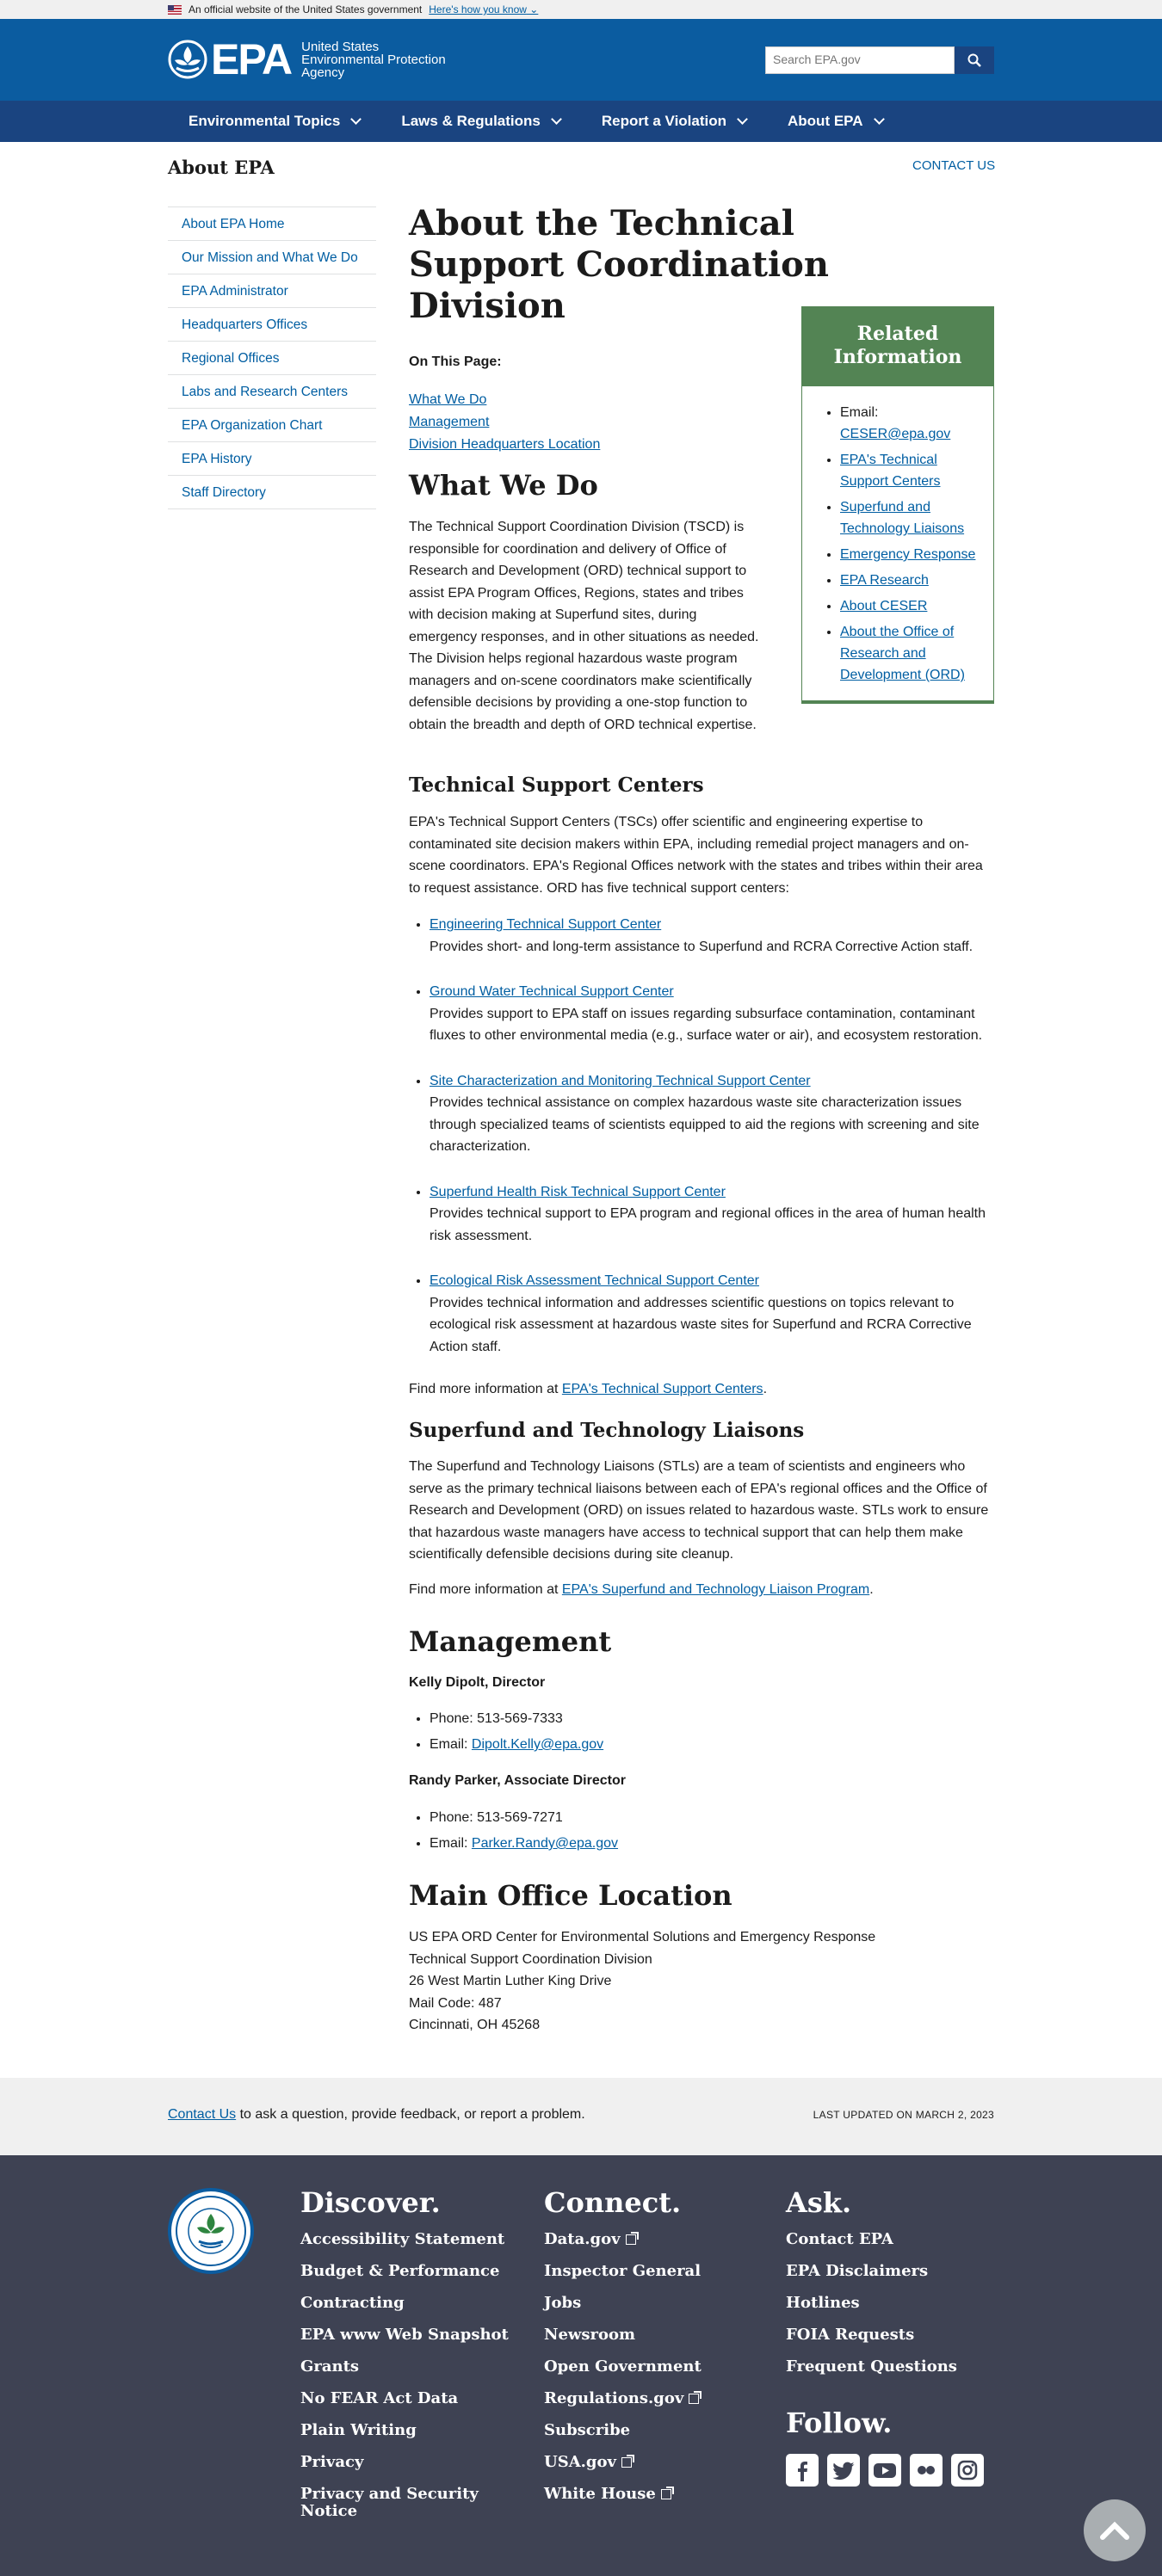 The image size is (1162, 2576). What do you see at coordinates (221, 168) in the screenshot?
I see `section-title: About EPA` at bounding box center [221, 168].